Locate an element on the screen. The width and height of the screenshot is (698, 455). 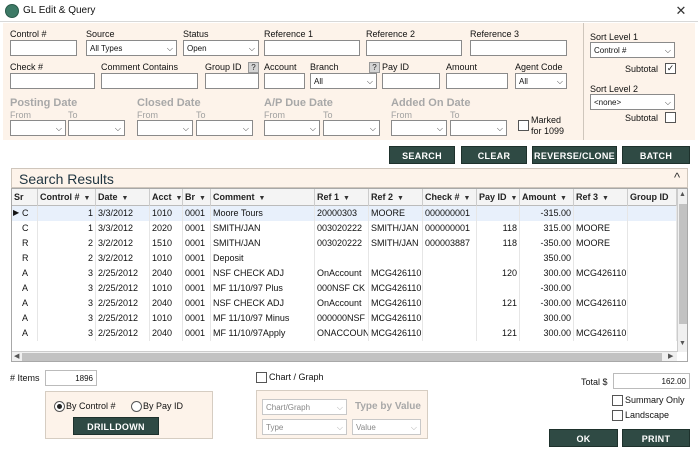
table-cell: 120 is located at coordinates (498, 273).